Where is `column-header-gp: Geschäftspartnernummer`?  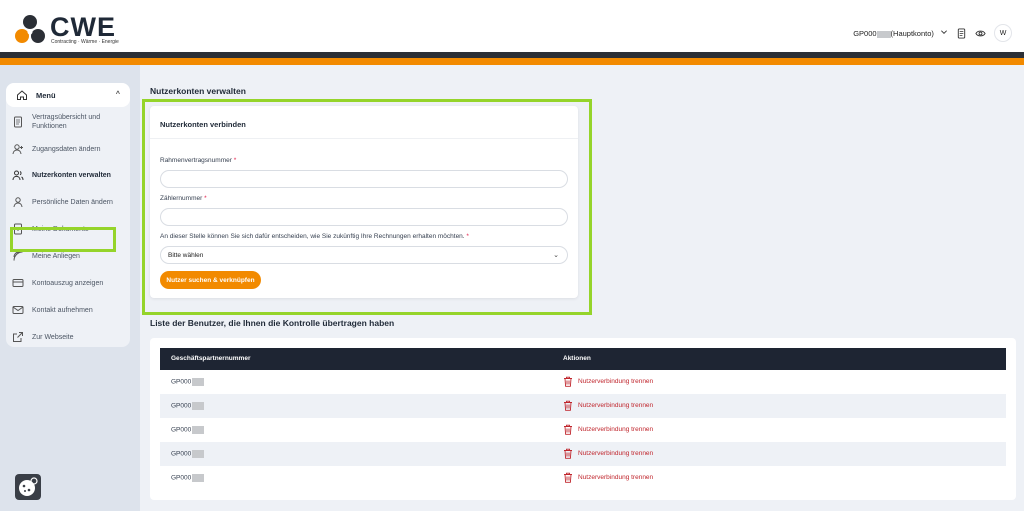
column-header-gp: Geschäftspartnernummer is located at coordinates (211, 358).